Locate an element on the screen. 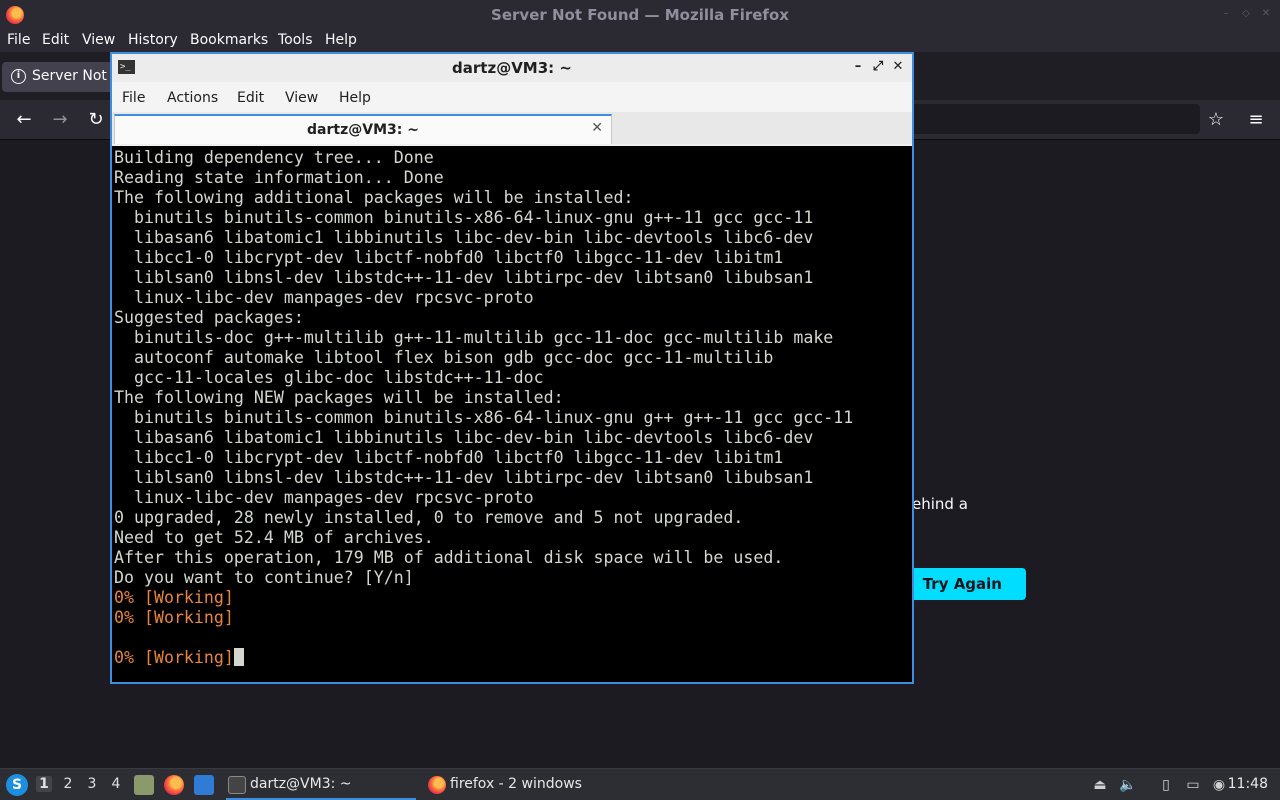  taskbar-task-firefox-label: firefox - 2 windows is located at coordinates (516, 784).